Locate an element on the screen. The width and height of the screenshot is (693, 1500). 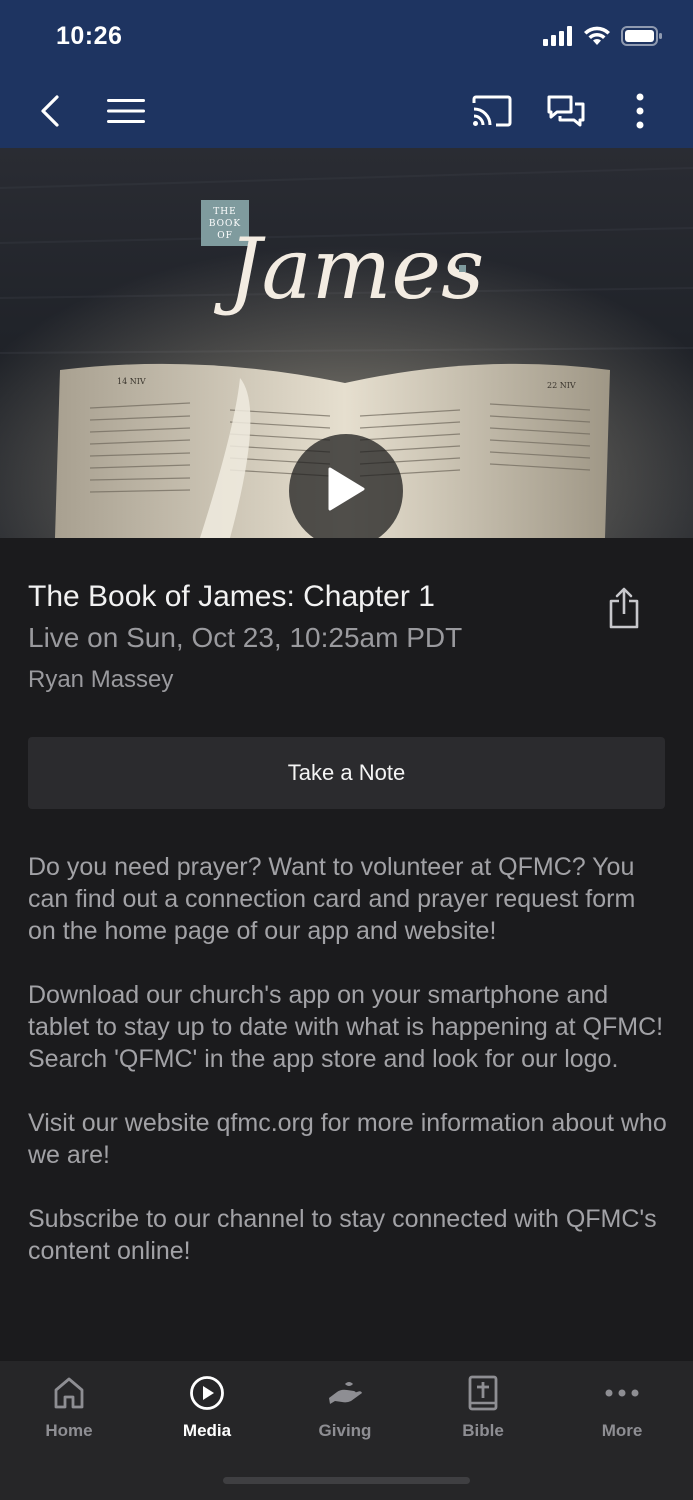
menu-icon is located at coordinates (126, 113).